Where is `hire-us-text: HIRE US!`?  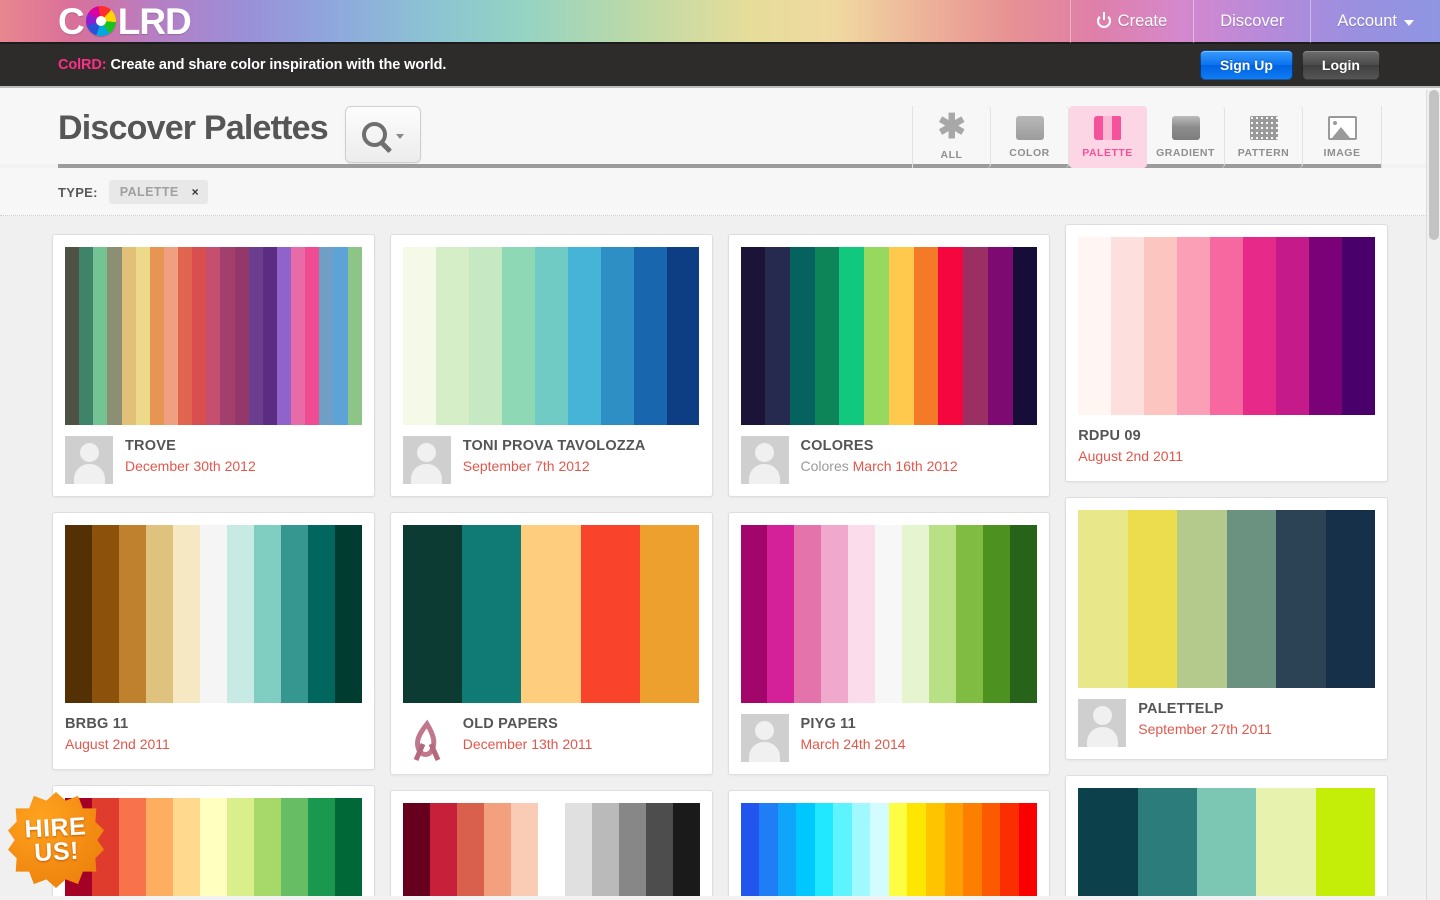 hire-us-text: HIRE US! is located at coordinates (56, 840).